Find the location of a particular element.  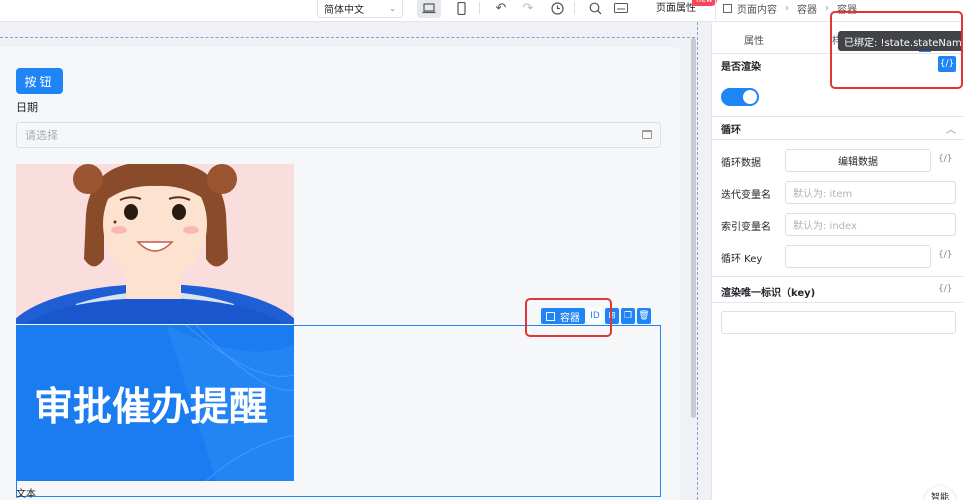

date-placeholder: 请选择 is located at coordinates (41, 135).